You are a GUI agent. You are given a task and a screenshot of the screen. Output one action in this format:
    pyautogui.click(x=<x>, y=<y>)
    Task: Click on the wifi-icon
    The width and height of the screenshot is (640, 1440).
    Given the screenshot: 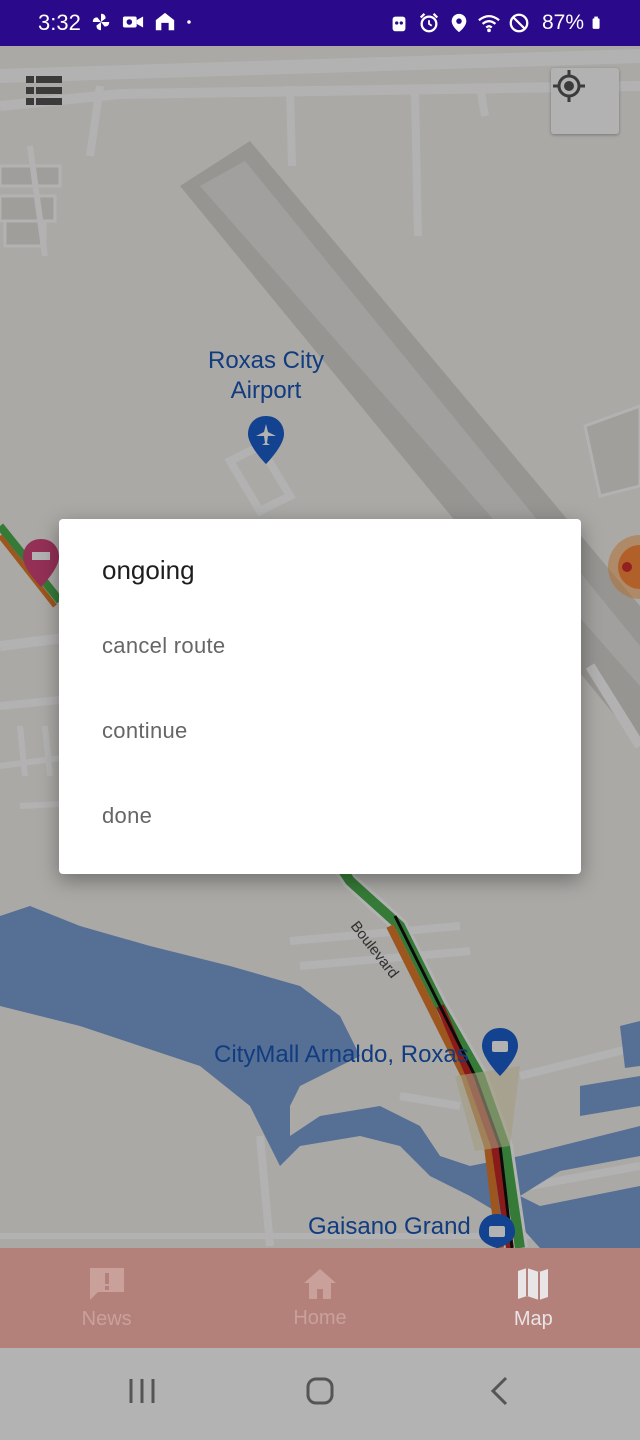 What is the action you would take?
    pyautogui.click(x=489, y=23)
    